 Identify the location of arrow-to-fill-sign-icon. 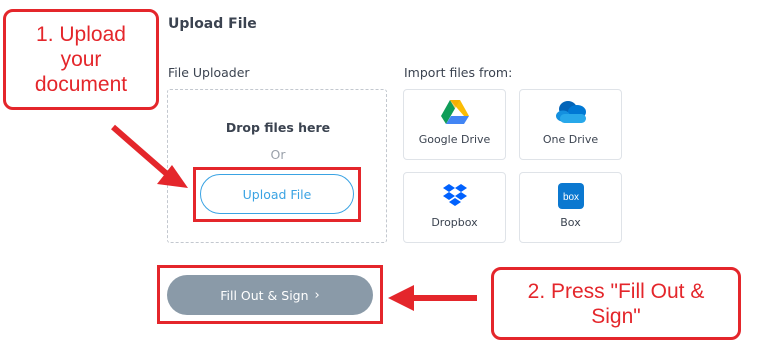
(432, 298).